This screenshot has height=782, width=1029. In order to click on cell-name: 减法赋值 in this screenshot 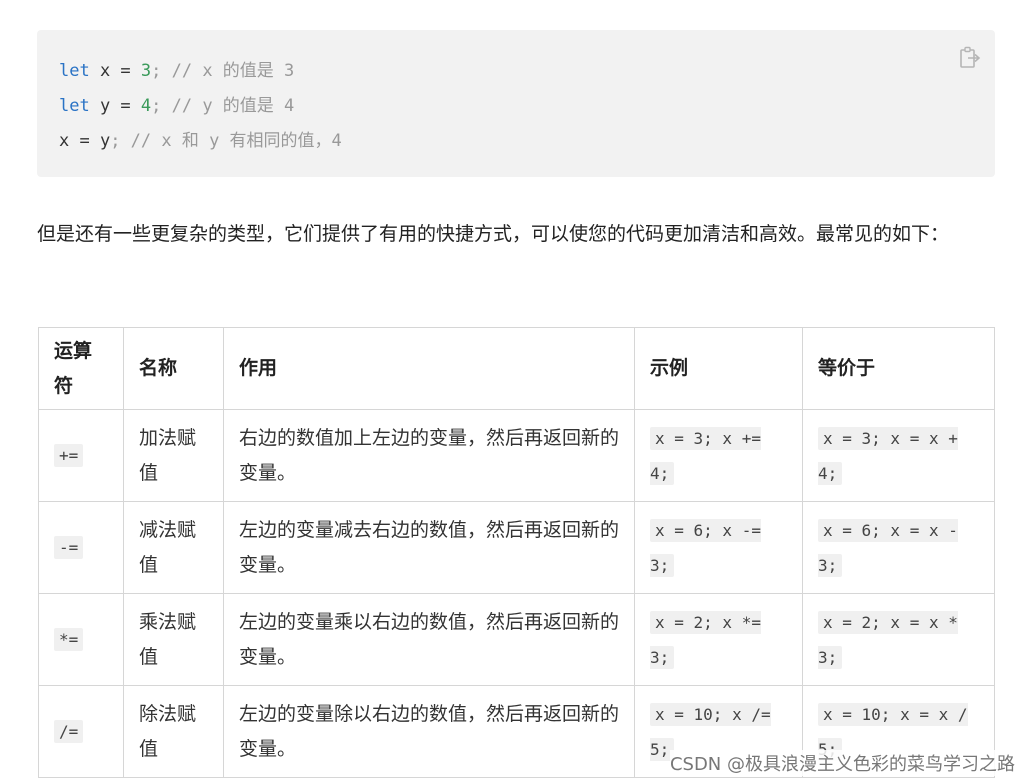, I will do `click(173, 547)`.